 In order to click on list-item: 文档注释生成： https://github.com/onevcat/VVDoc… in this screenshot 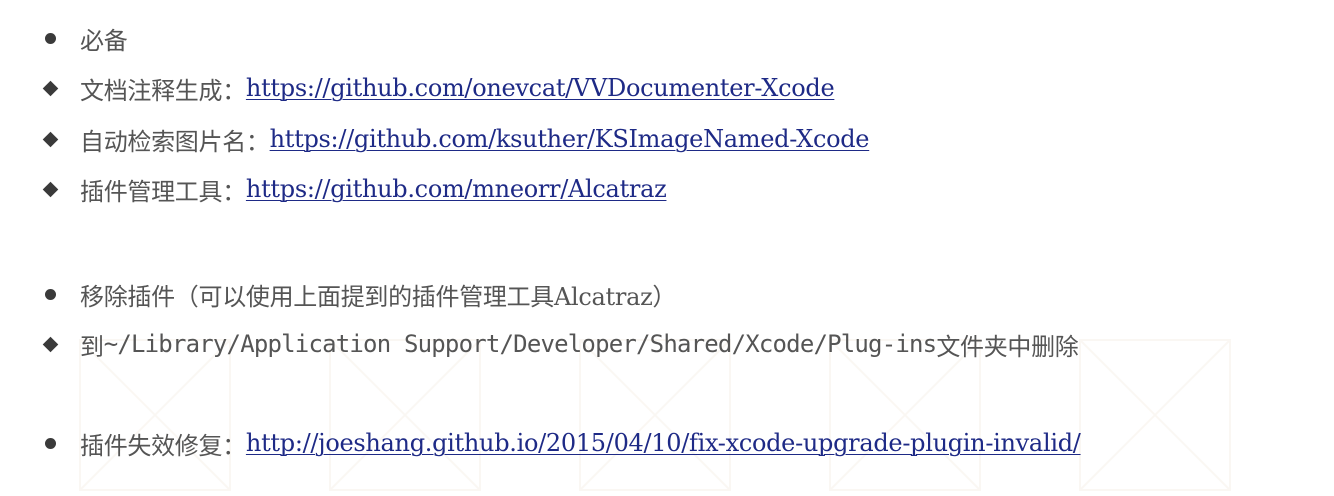, I will do `click(438, 88)`.